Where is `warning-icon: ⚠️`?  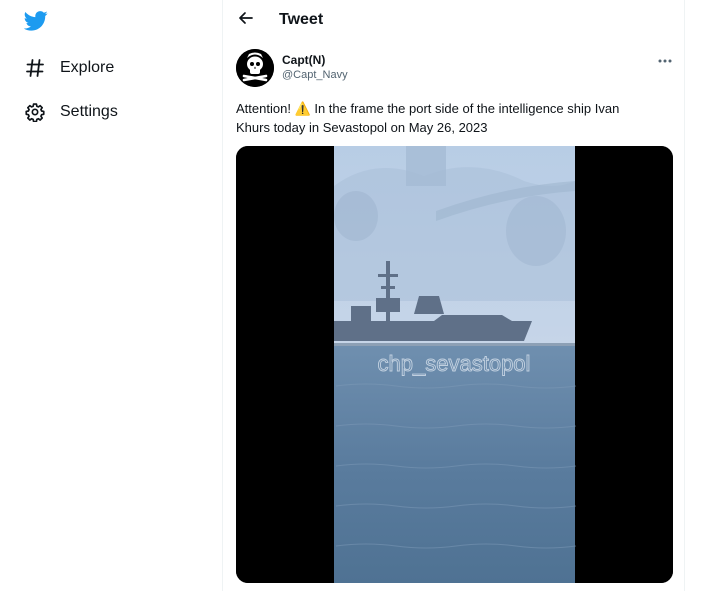
warning-icon: ⚠️ is located at coordinates (302, 108).